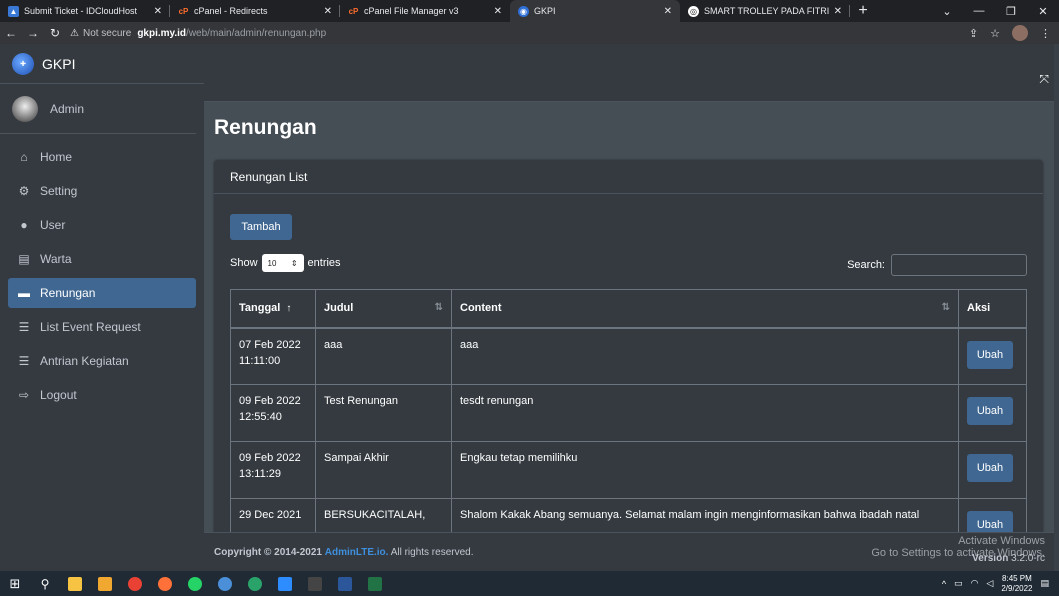 The width and height of the screenshot is (1059, 596). Describe the element at coordinates (107, 33) in the screenshot. I see `not-secure-label: Not secure` at that location.